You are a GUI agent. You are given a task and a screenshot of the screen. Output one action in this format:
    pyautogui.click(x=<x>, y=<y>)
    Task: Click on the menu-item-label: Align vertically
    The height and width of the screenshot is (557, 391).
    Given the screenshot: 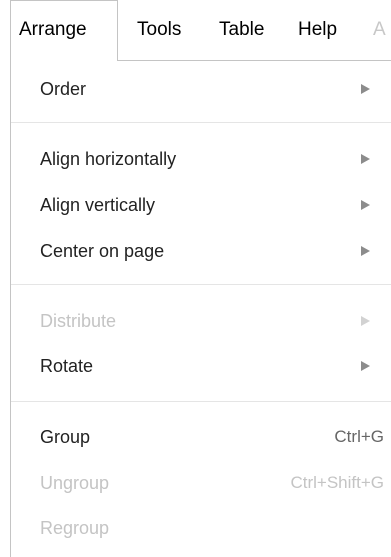 What is the action you would take?
    pyautogui.click(x=98, y=205)
    